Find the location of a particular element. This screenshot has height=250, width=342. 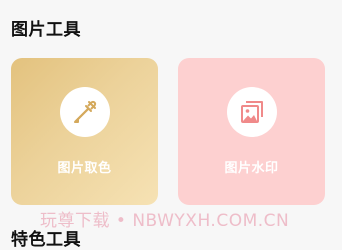

section-title-special-tools: 特色工具 is located at coordinates (46, 240).